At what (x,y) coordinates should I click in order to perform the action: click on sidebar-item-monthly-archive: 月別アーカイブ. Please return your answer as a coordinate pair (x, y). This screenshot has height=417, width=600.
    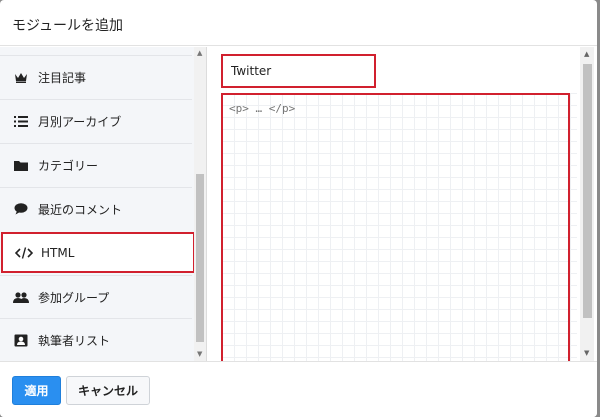
    Looking at the image, I should click on (96, 120).